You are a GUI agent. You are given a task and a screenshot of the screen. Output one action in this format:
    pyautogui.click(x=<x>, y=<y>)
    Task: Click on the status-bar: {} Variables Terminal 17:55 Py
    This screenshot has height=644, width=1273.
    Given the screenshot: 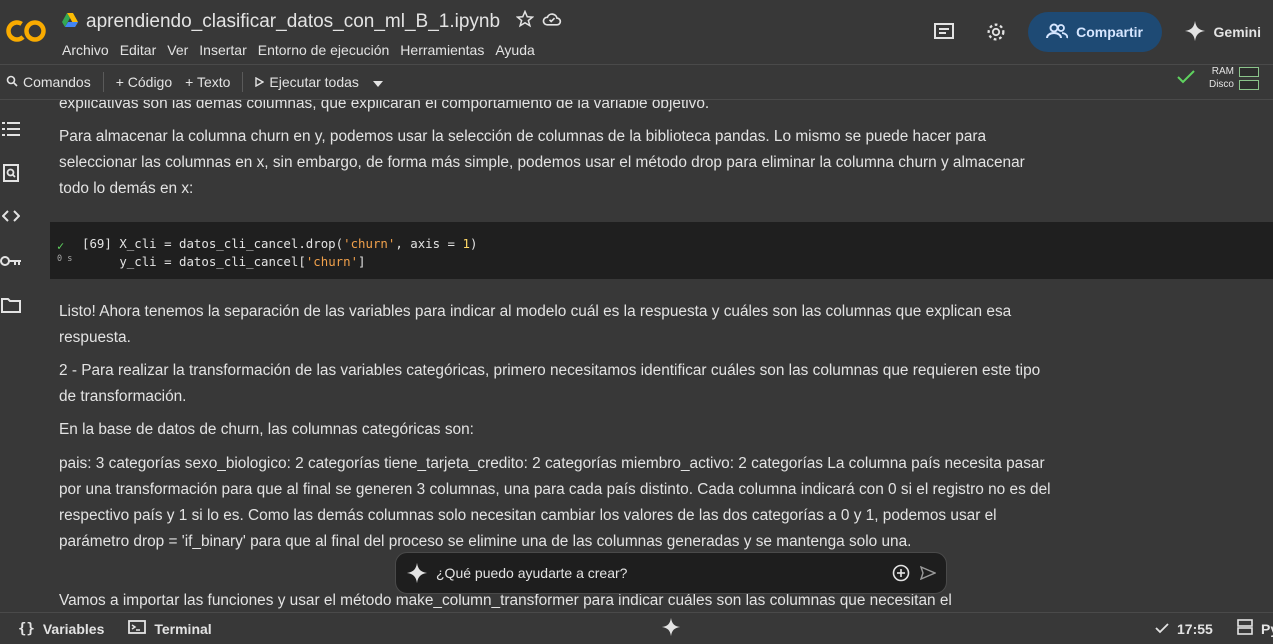 What is the action you would take?
    pyautogui.click(x=636, y=628)
    